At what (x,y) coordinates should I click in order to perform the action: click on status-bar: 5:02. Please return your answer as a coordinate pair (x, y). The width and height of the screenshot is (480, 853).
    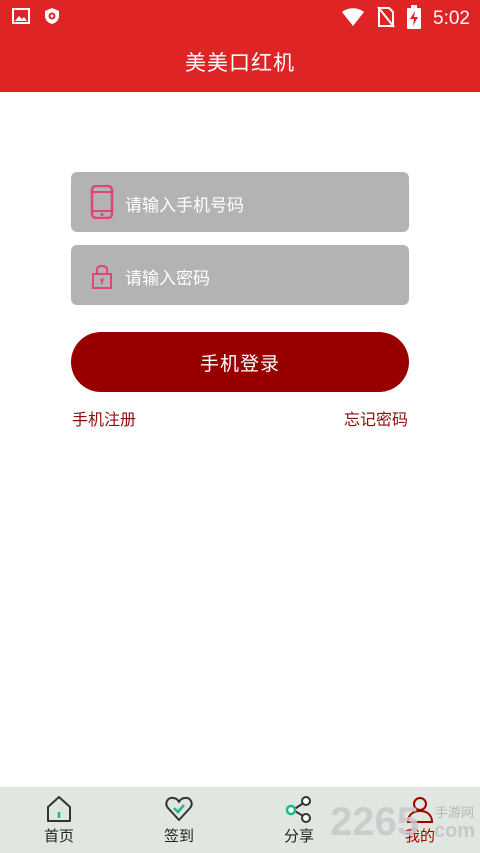
    Looking at the image, I should click on (240, 17).